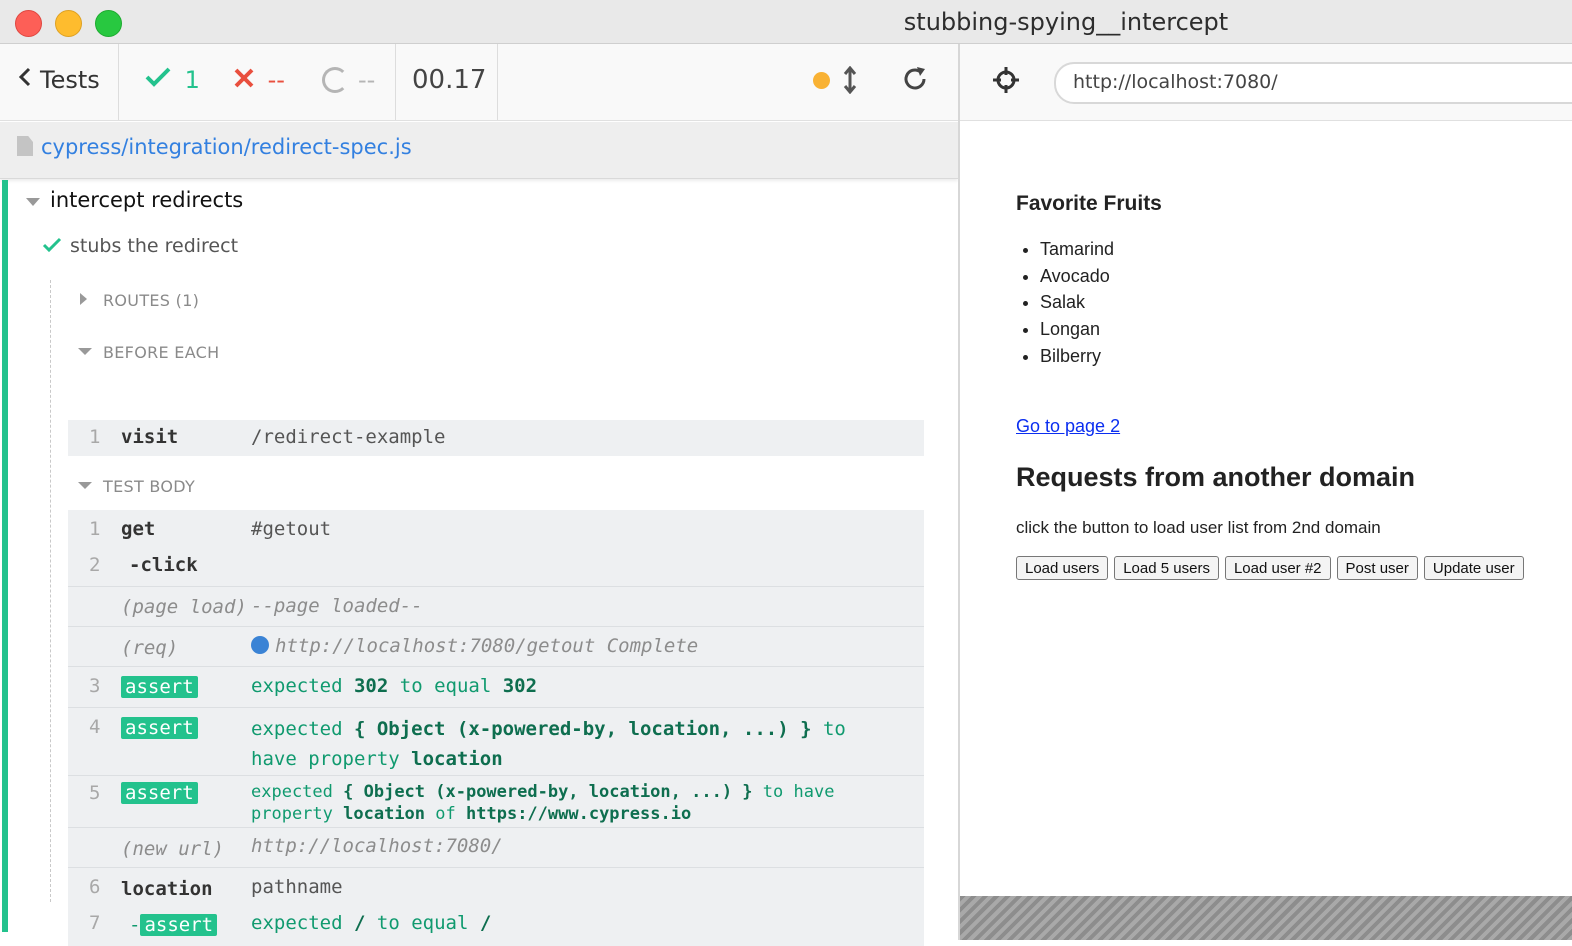  I want to click on command-row: 3 assert expected 302 to equal 302, so click(496, 686).